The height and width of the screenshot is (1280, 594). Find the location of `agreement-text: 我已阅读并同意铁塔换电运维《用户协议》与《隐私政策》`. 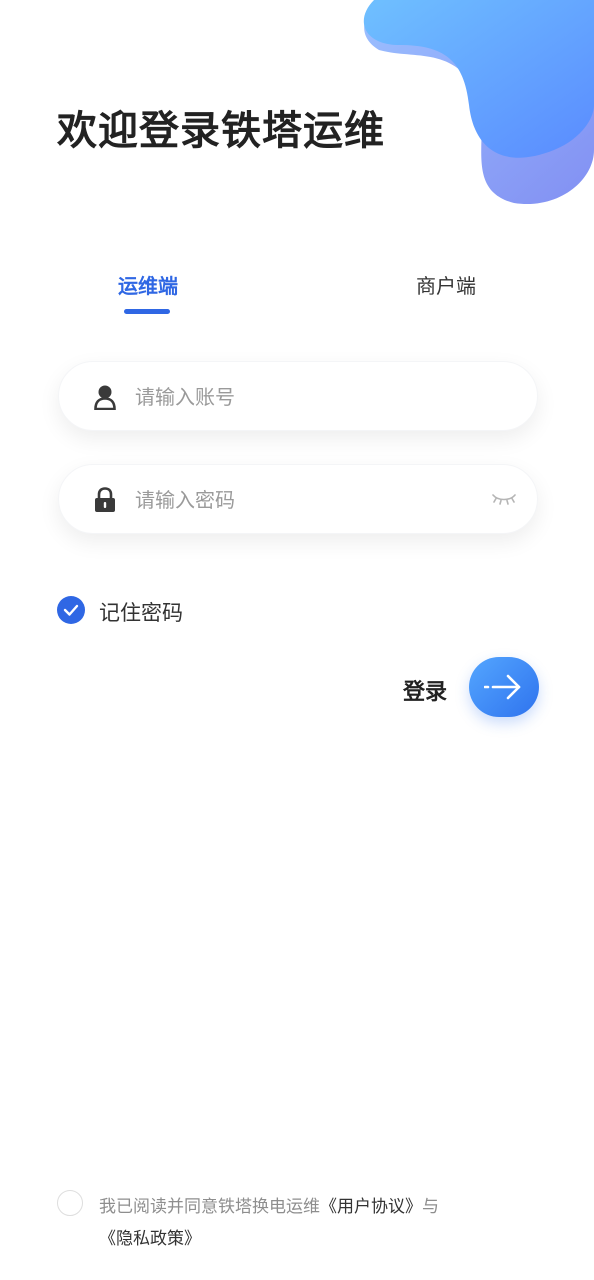

agreement-text: 我已阅读并同意铁塔换电运维《用户协议》与《隐私政策》 is located at coordinates (319, 1223).